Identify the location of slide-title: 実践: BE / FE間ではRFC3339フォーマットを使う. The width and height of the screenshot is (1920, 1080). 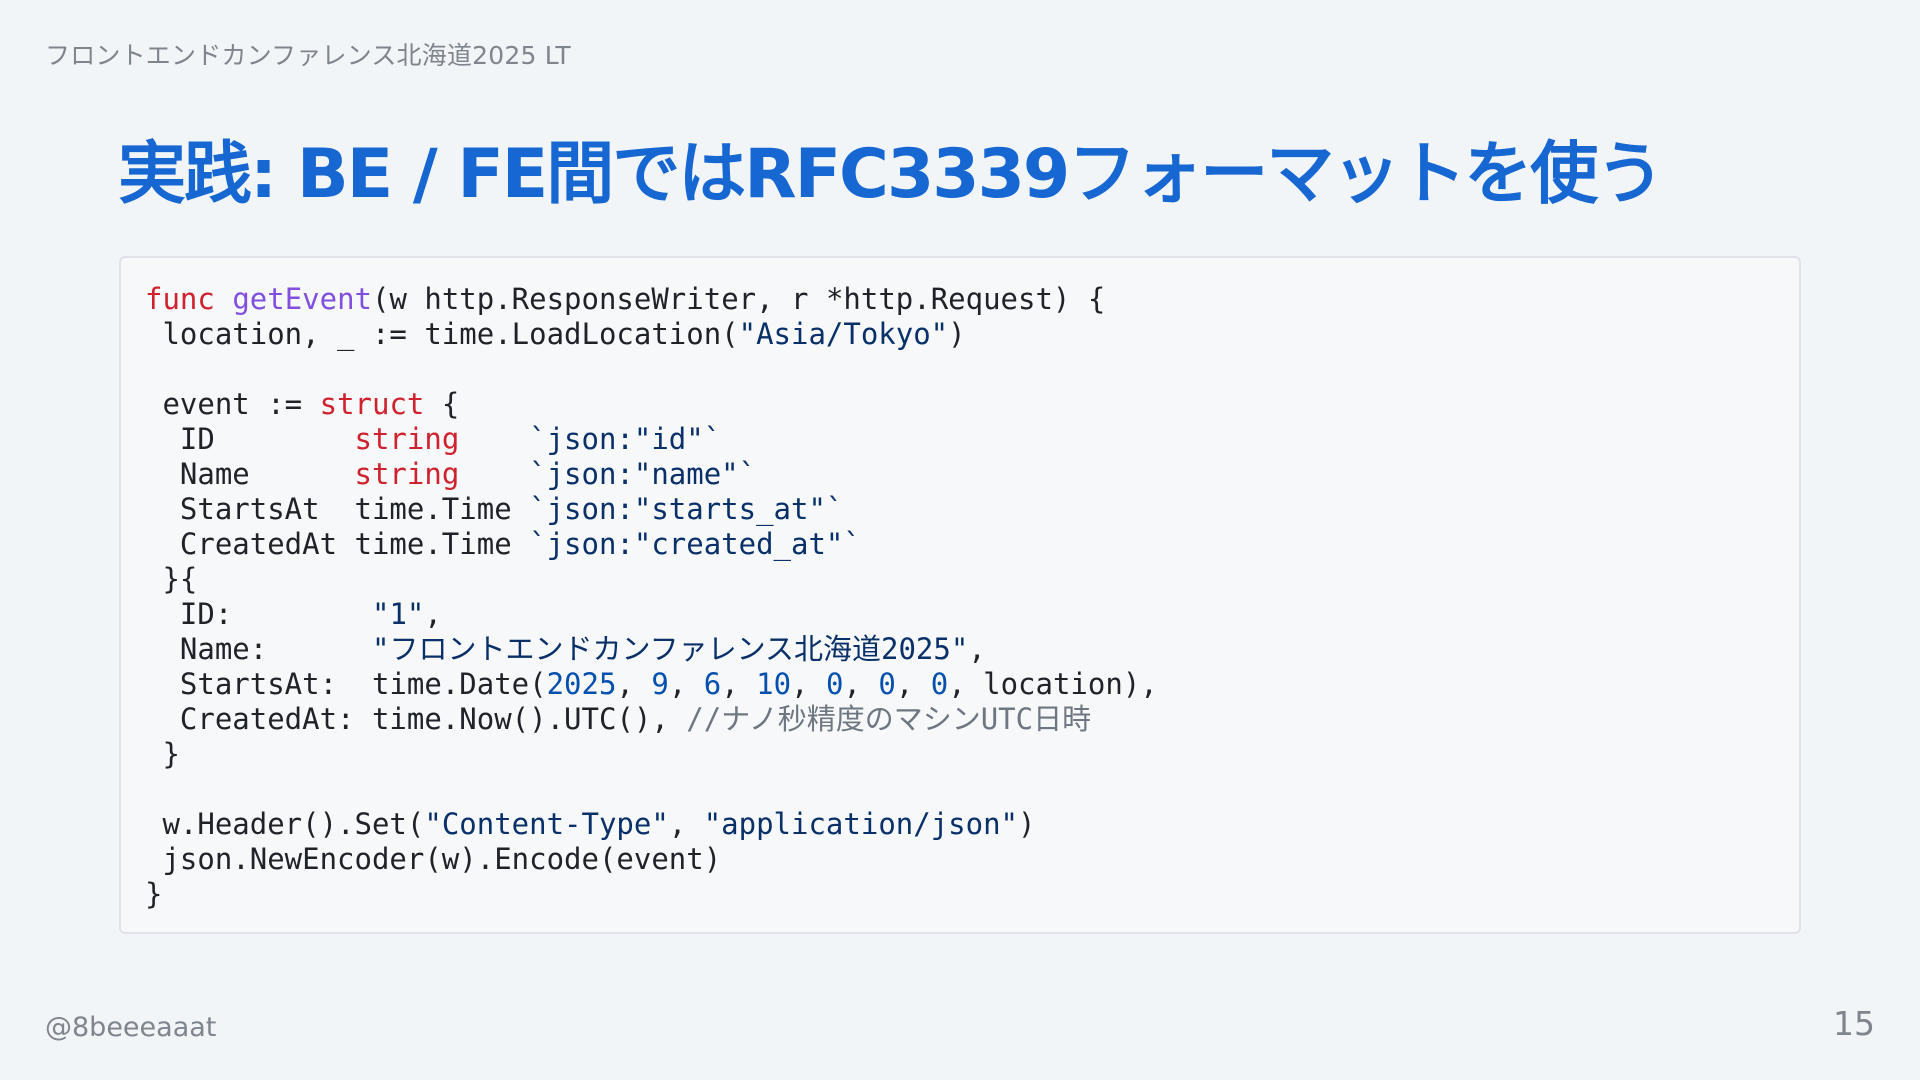
(891, 174).